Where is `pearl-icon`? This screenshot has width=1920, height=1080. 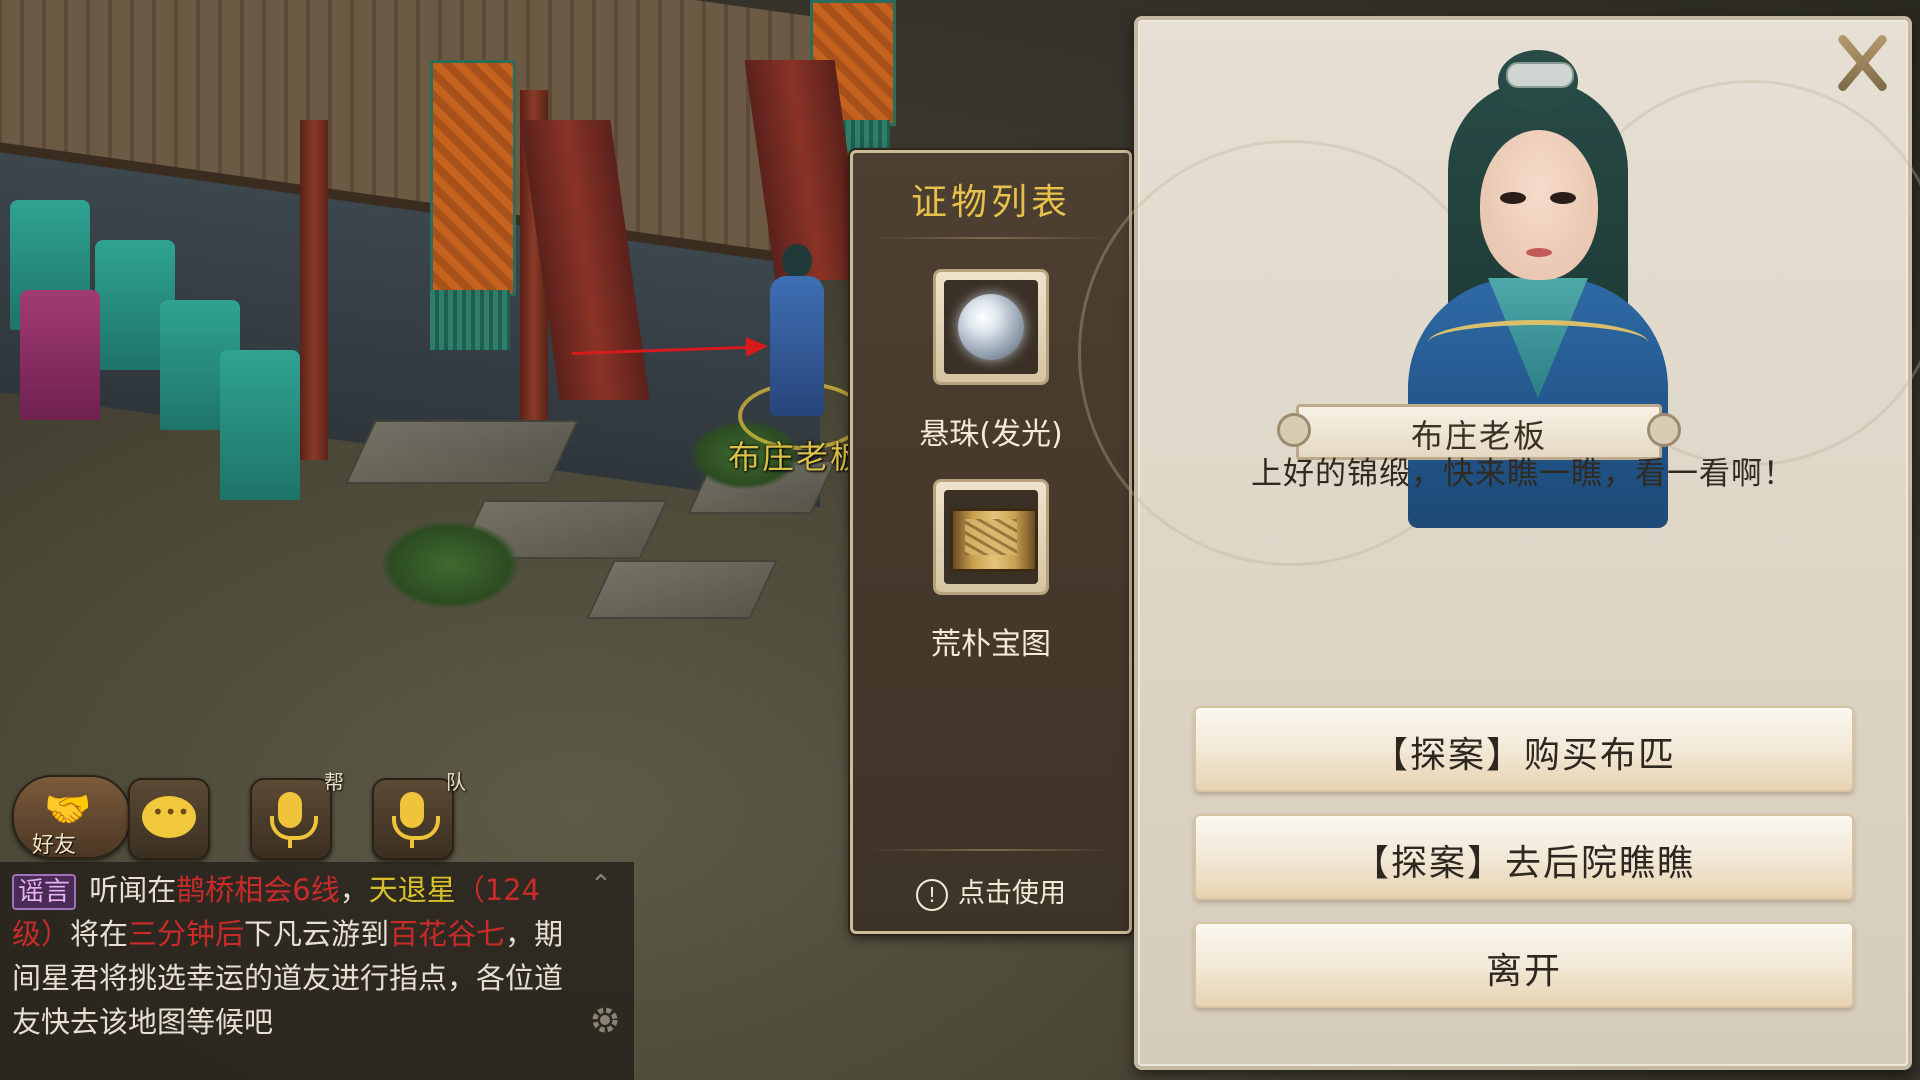 pearl-icon is located at coordinates (991, 327).